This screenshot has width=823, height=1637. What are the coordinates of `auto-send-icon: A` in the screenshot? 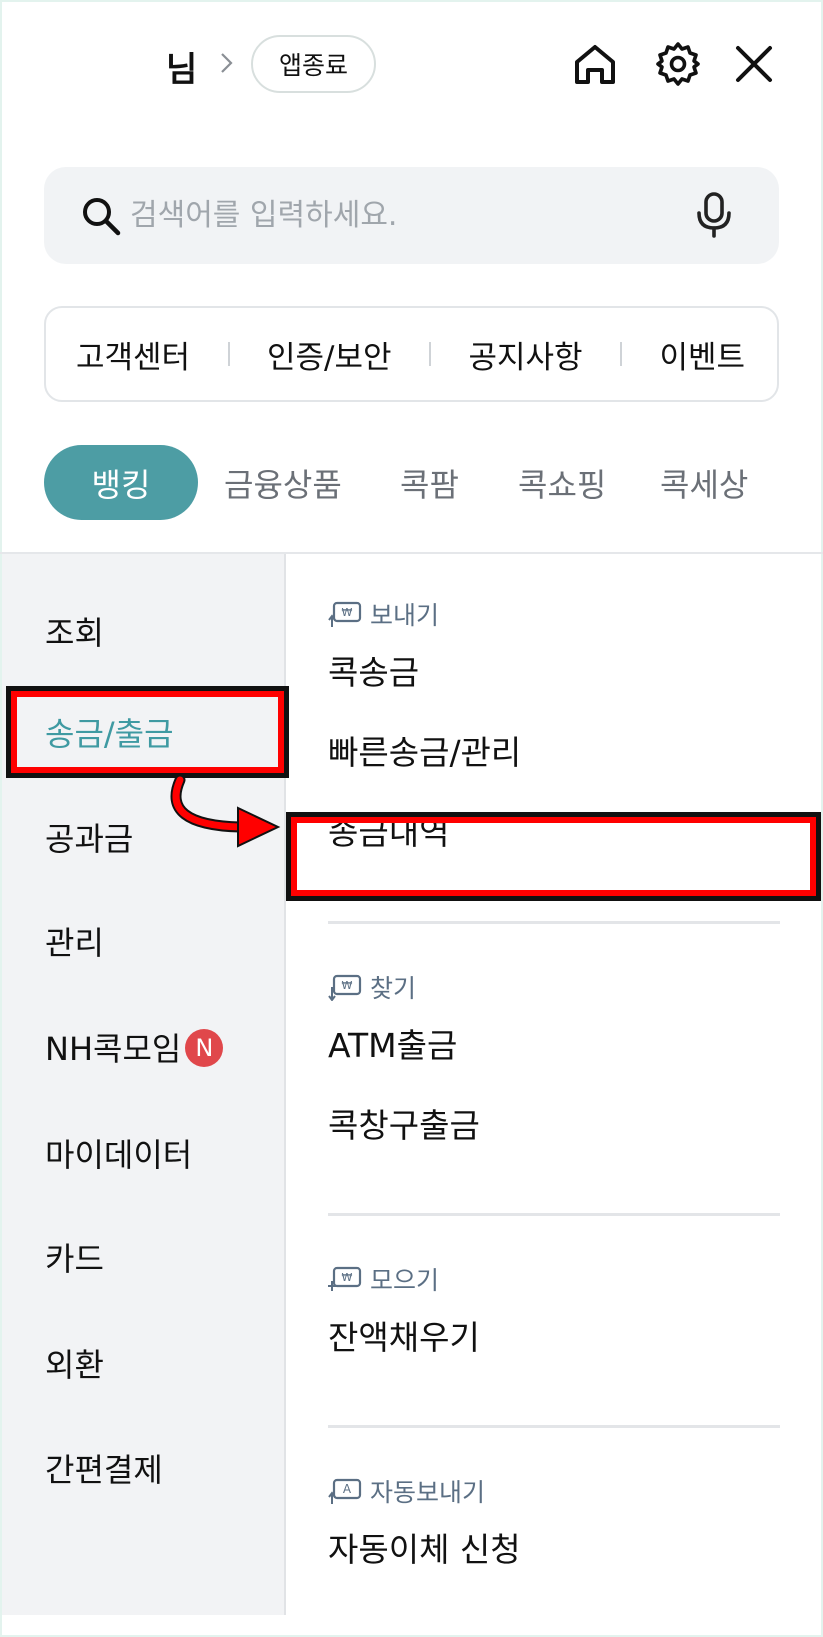 It's located at (345, 1491).